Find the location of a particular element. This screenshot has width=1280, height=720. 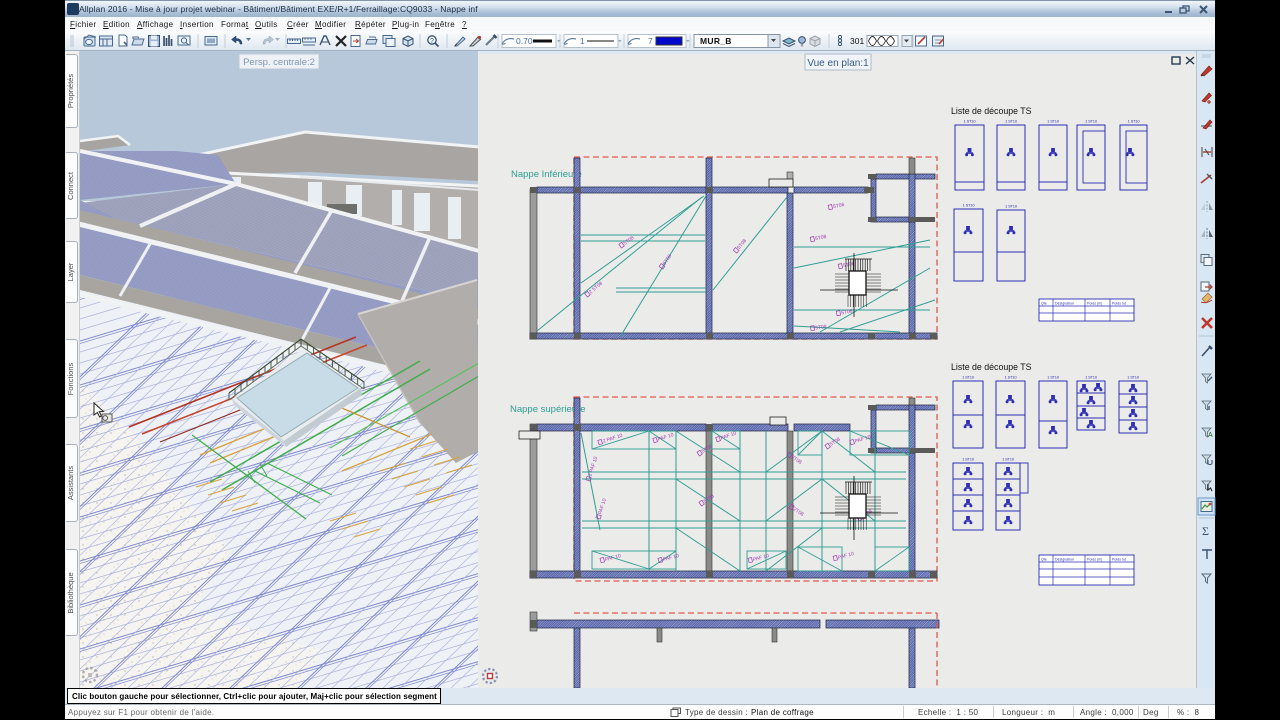

svg-text: 7 is located at coordinates (650, 41).